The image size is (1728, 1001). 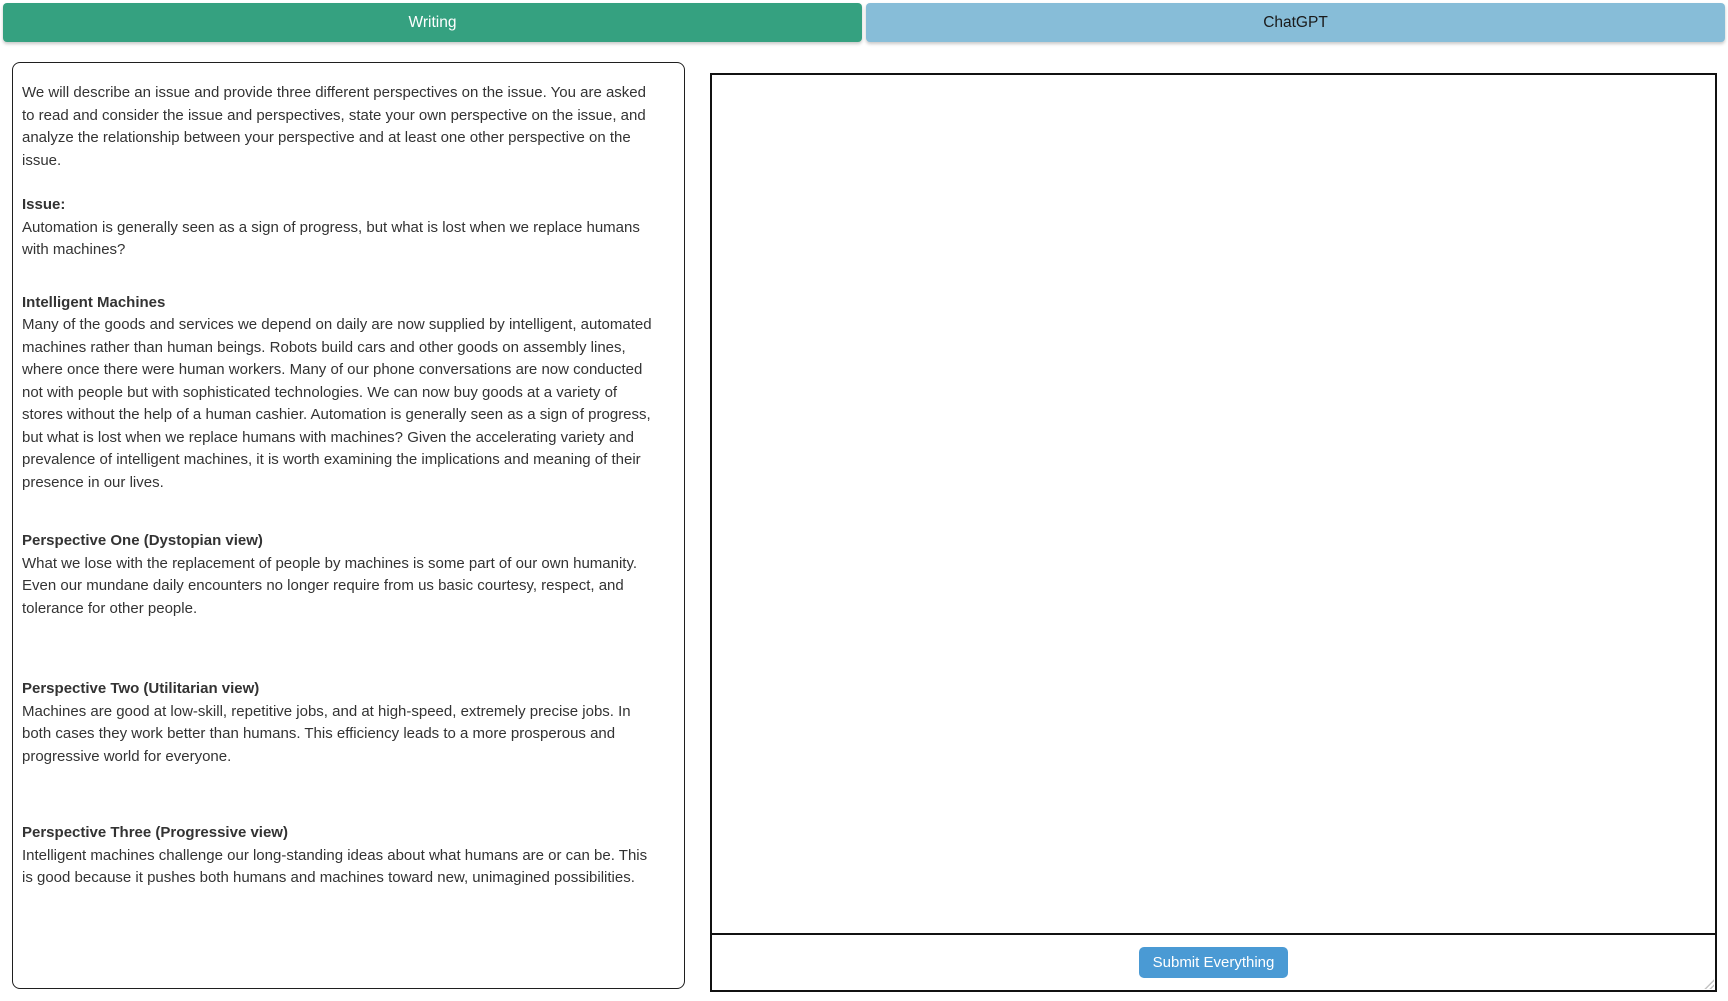 What do you see at coordinates (142, 540) in the screenshot?
I see `section-perspective-one-heading: Perspective One (Dystopian view)` at bounding box center [142, 540].